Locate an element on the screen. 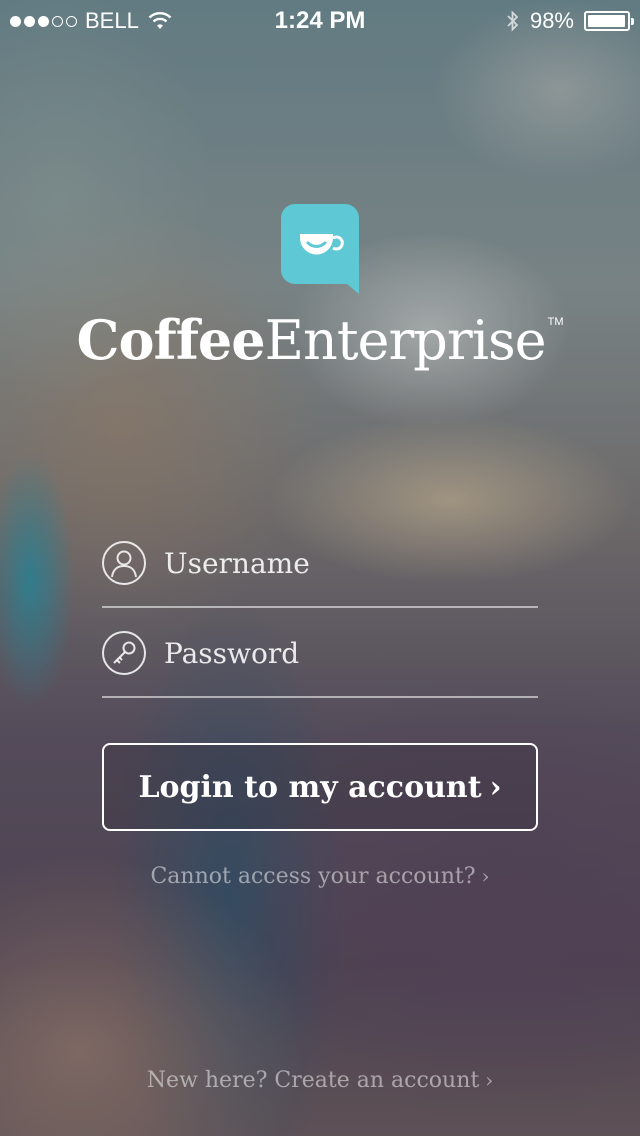 Image resolution: width=640 pixels, height=1136 pixels. brand-name-light: Enterprise is located at coordinates (405, 340).